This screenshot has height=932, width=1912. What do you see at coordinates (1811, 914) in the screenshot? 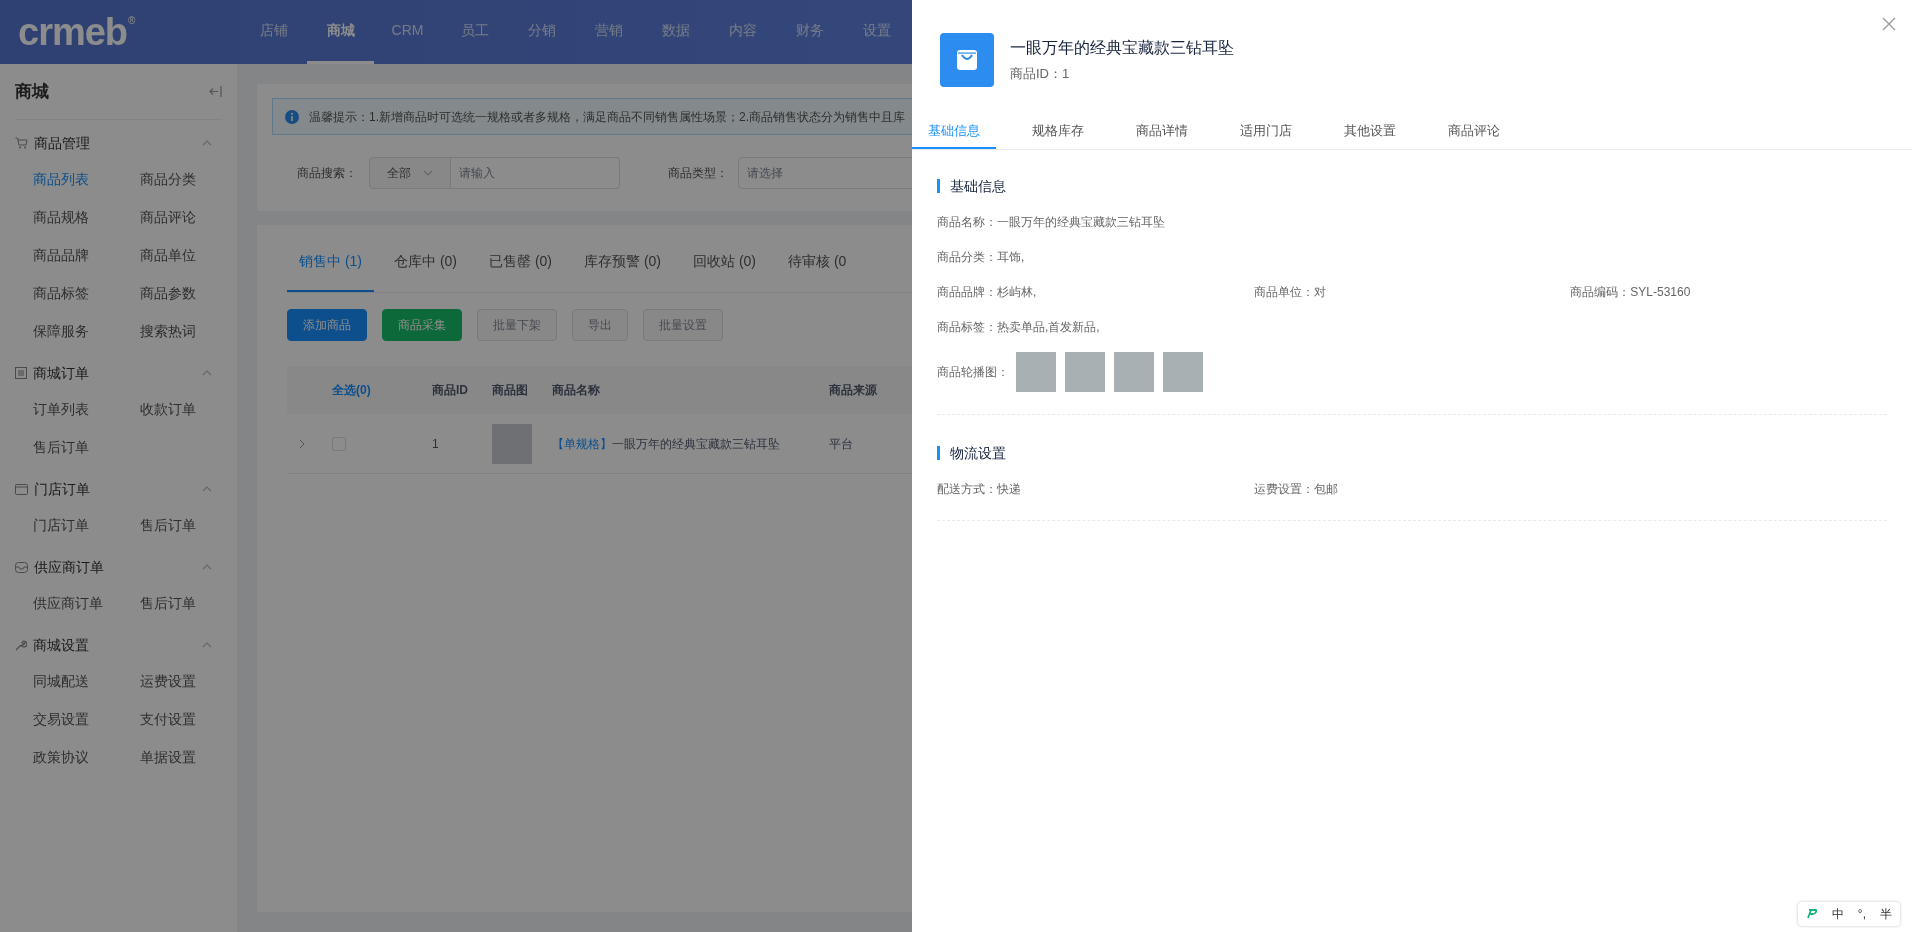
I see `input-method-logo-icon` at bounding box center [1811, 914].